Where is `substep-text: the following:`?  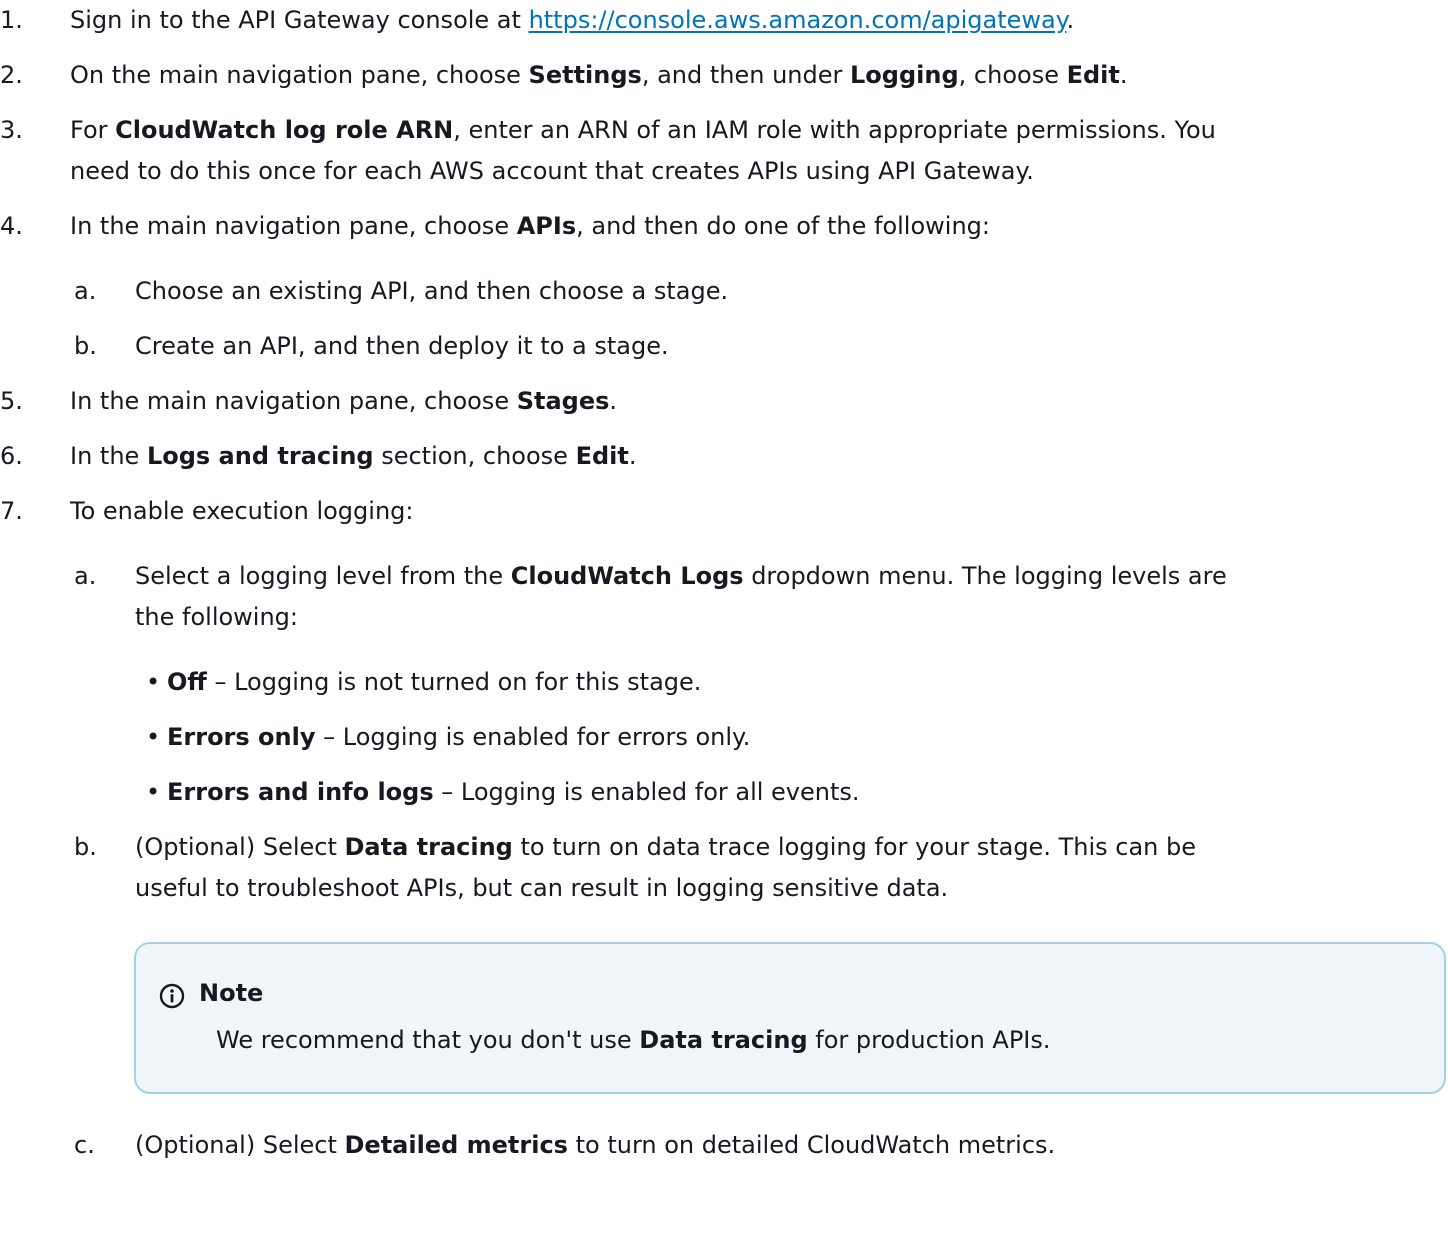
substep-text: the following: is located at coordinates (216, 617).